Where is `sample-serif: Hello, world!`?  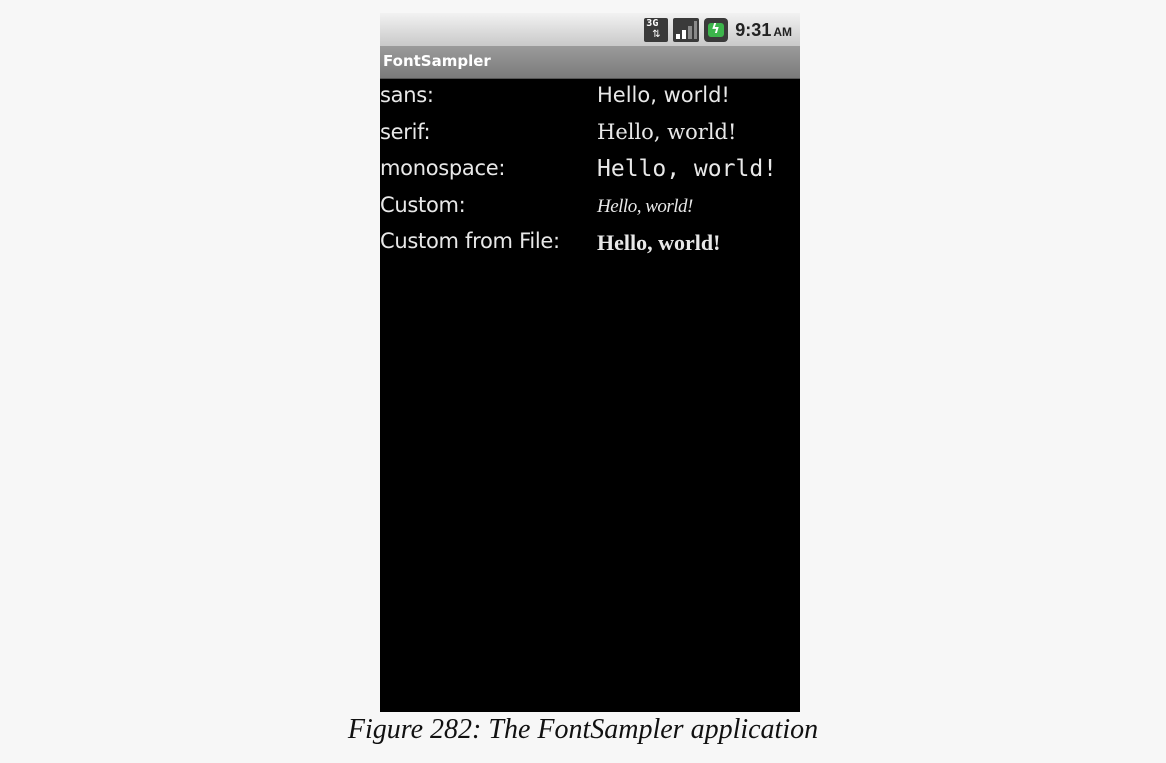 sample-serif: Hello, world! is located at coordinates (667, 131).